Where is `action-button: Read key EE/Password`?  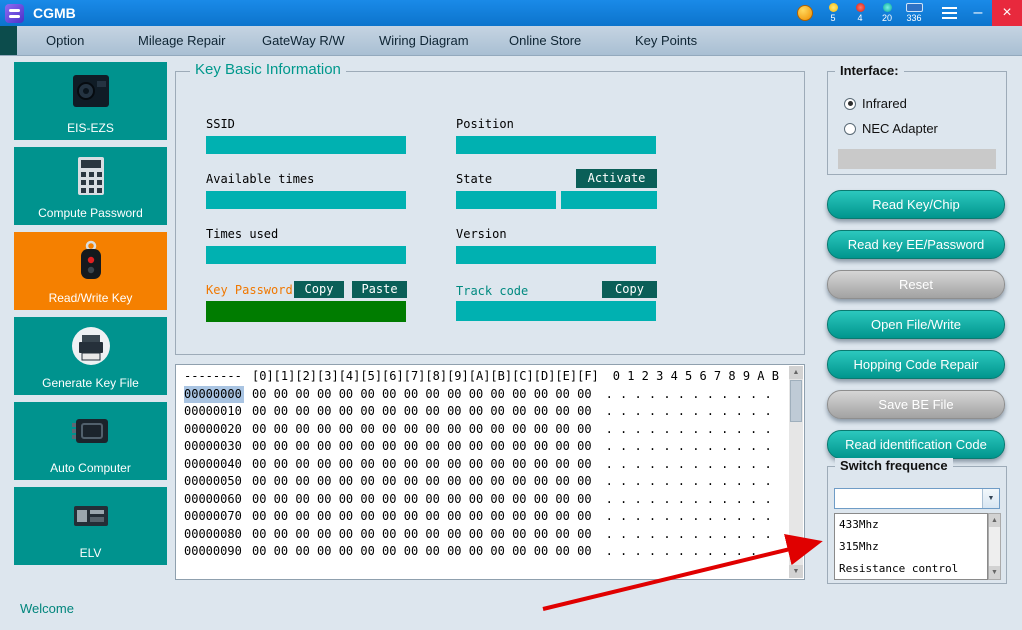 action-button: Read key EE/Password is located at coordinates (916, 244).